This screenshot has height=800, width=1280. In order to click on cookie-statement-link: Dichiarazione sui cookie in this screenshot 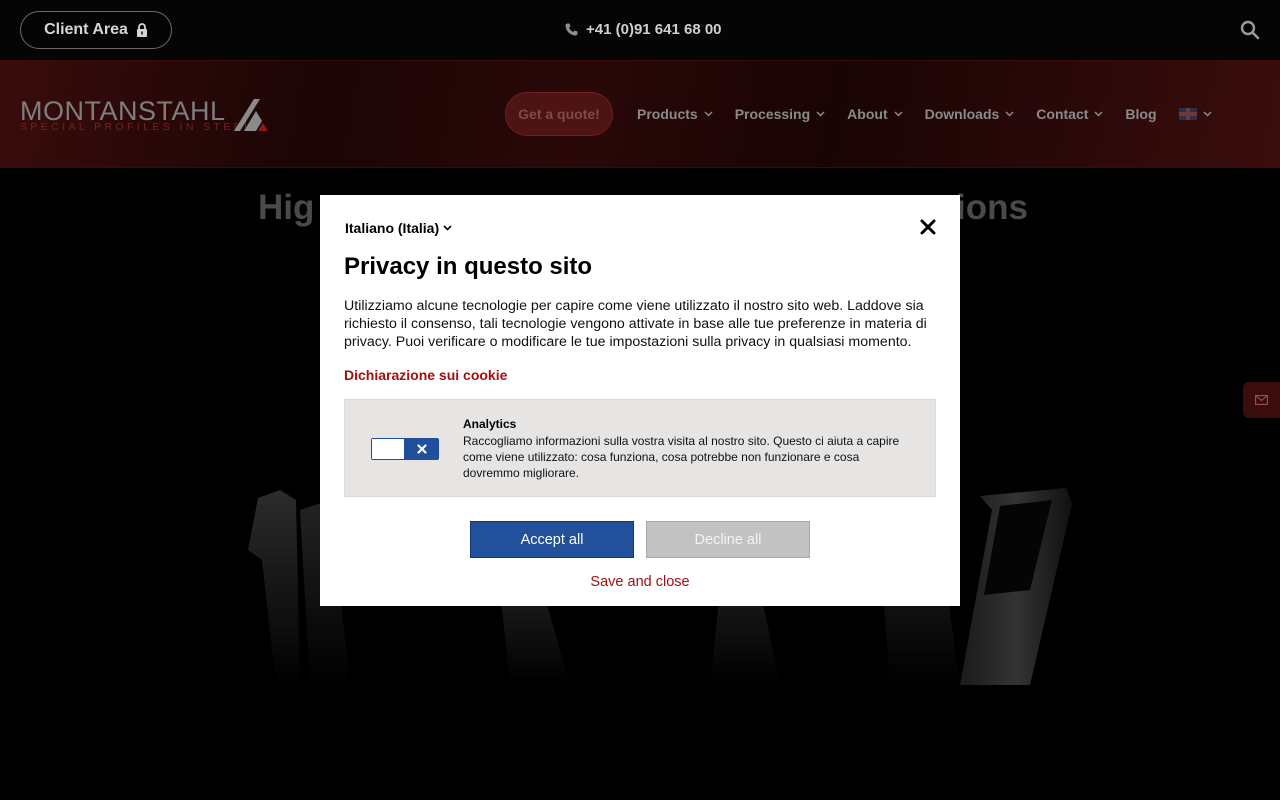, I will do `click(425, 375)`.